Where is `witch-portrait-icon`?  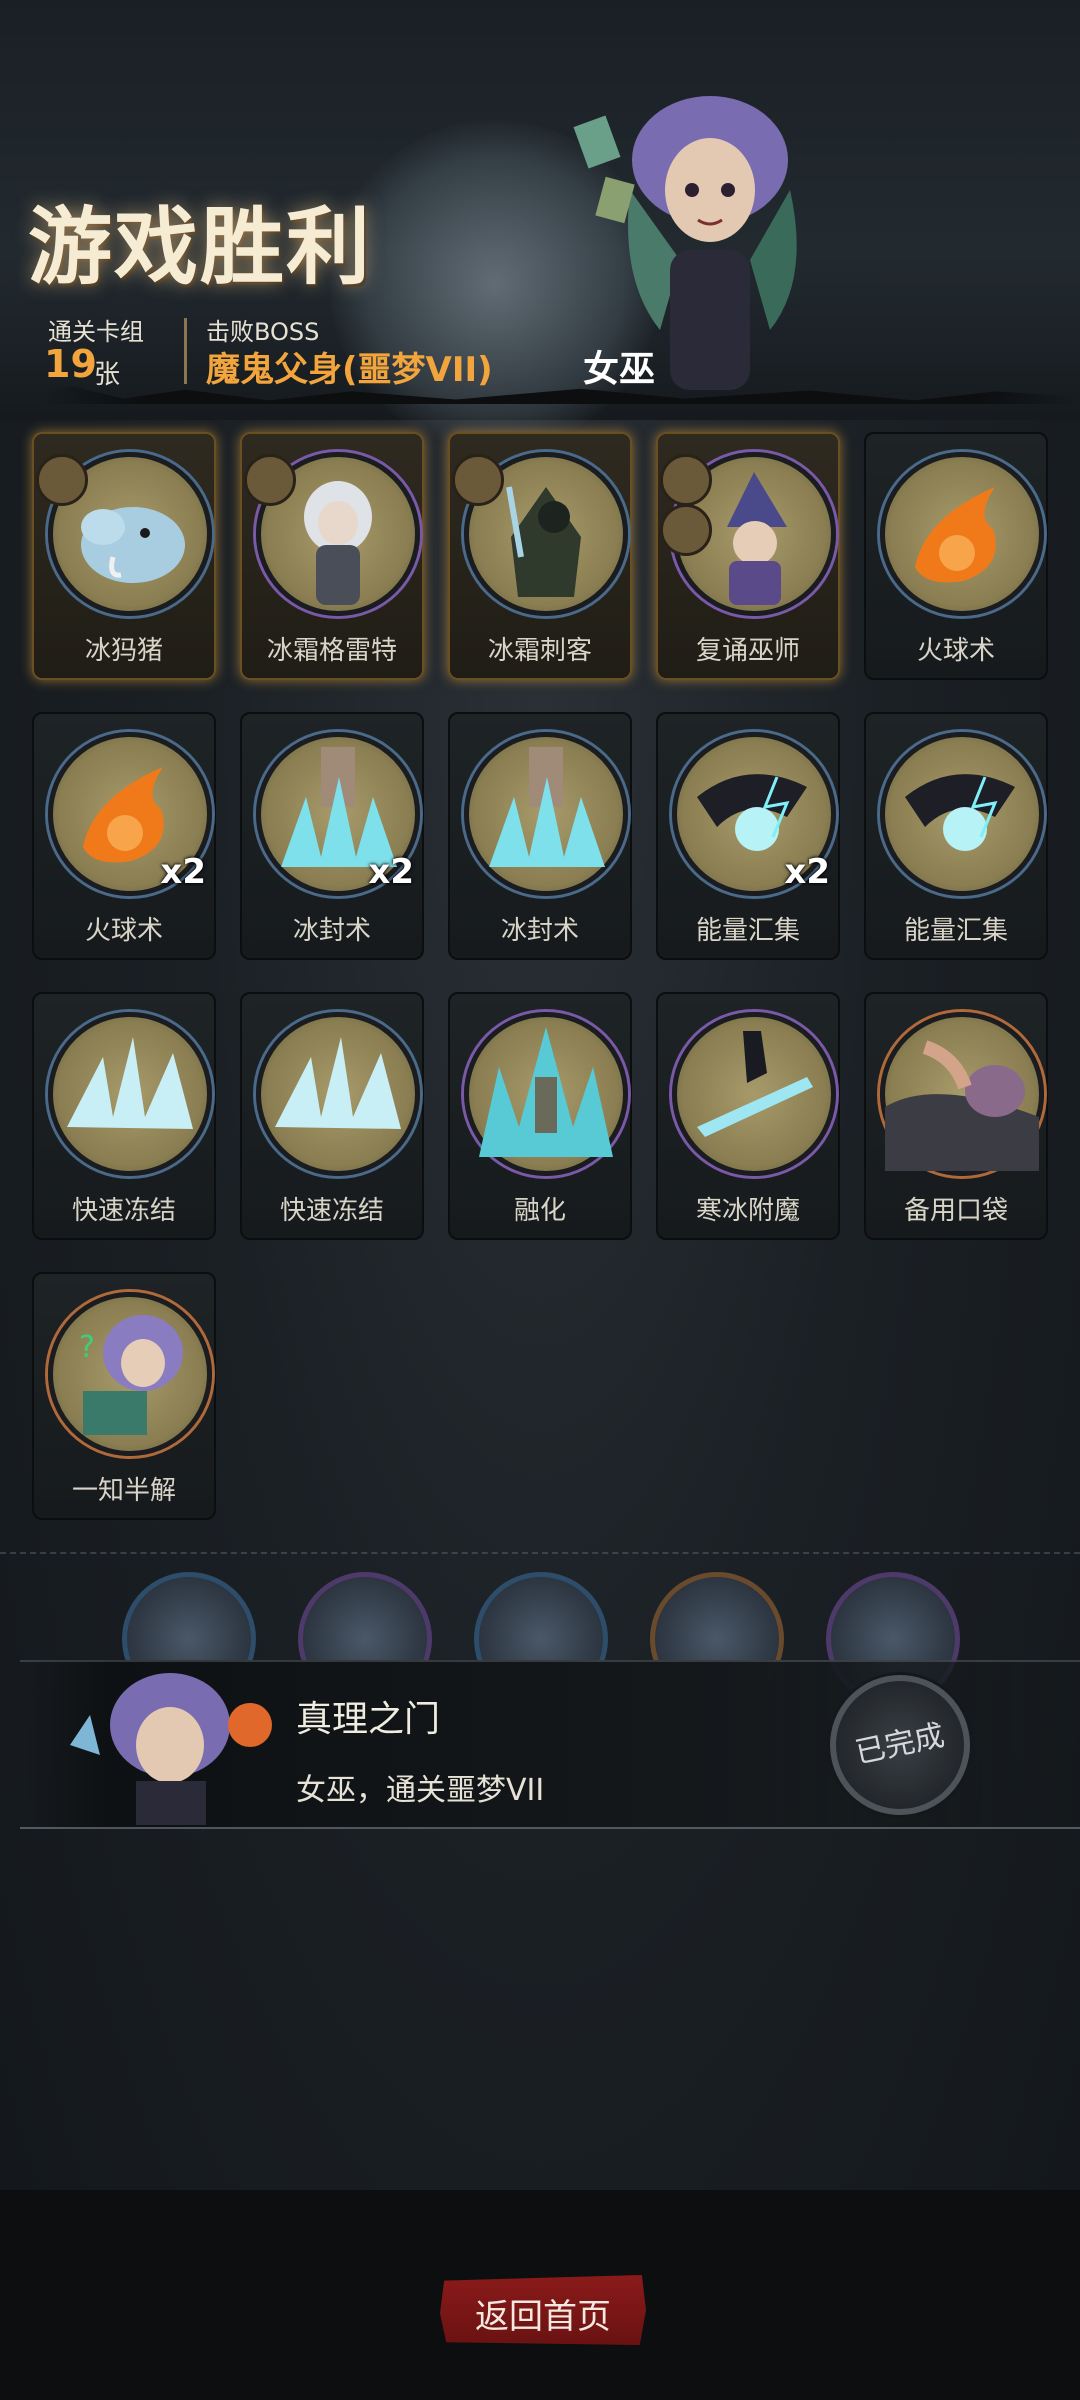 witch-portrait-icon is located at coordinates (171, 1749).